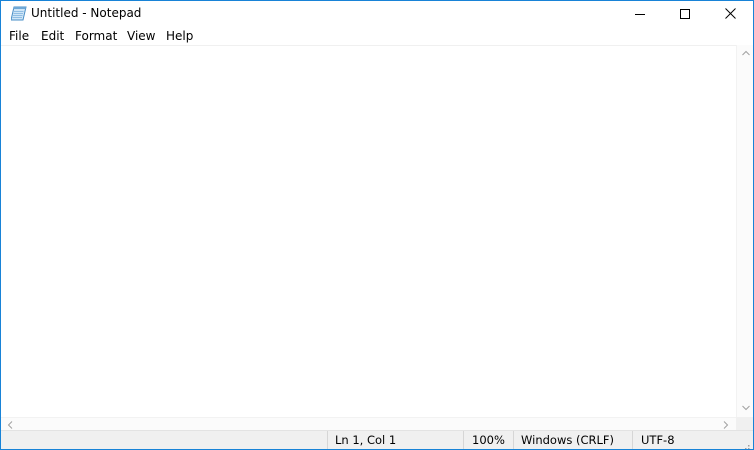  What do you see at coordinates (658, 440) in the screenshot?
I see `status-encoding: UTF-8` at bounding box center [658, 440].